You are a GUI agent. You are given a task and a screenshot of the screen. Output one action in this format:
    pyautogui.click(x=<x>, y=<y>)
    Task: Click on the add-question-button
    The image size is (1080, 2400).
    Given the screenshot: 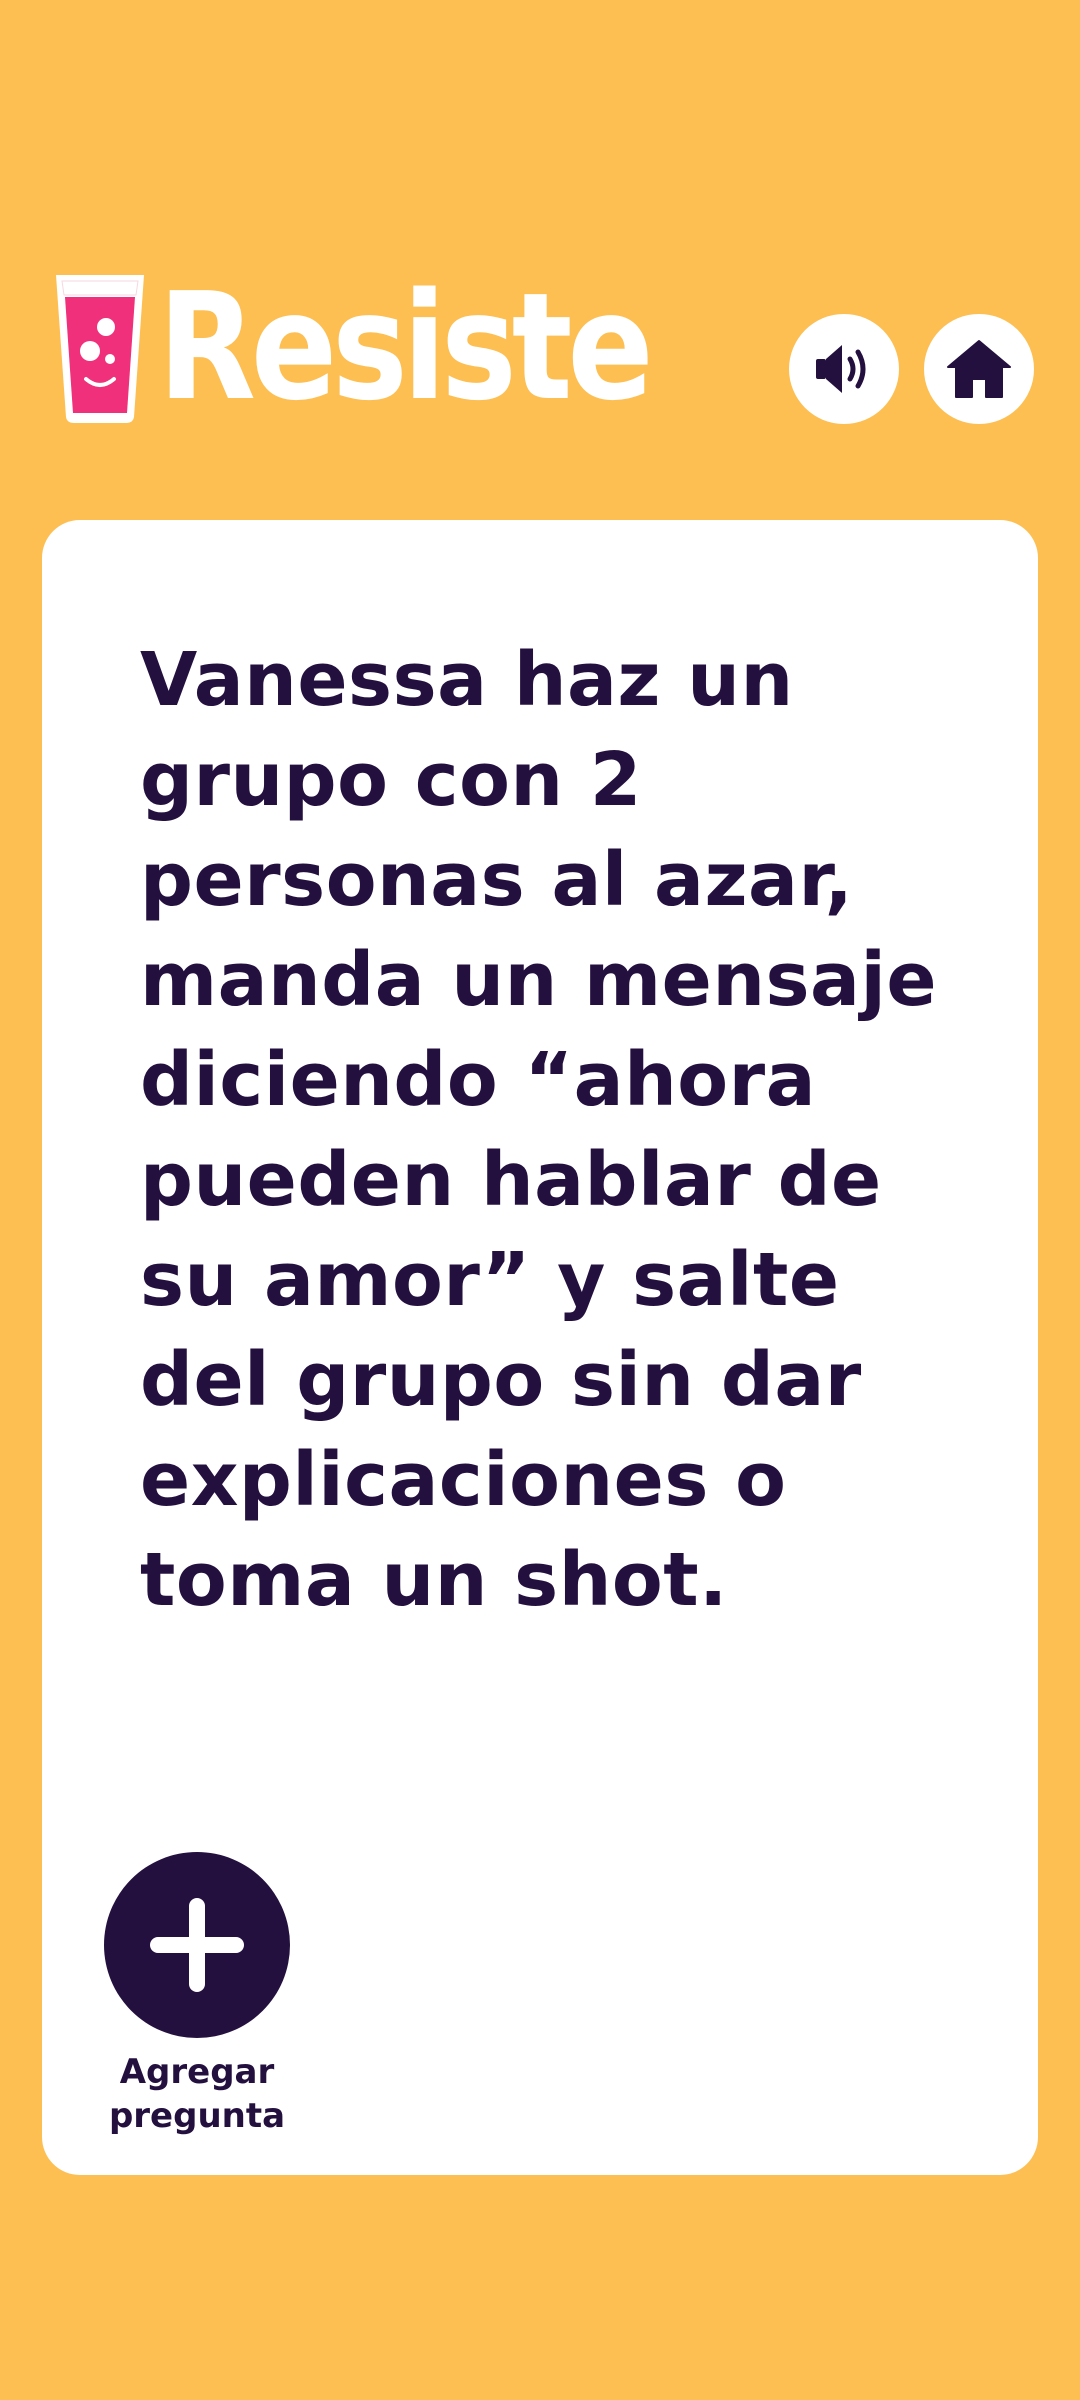 What is the action you would take?
    pyautogui.click(x=197, y=1945)
    